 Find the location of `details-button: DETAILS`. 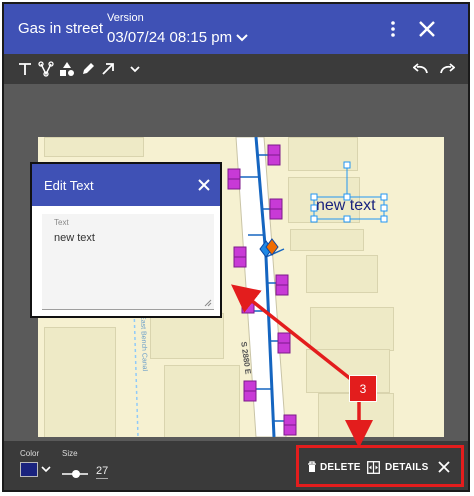

details-button: DETAILS is located at coordinates (397, 467).